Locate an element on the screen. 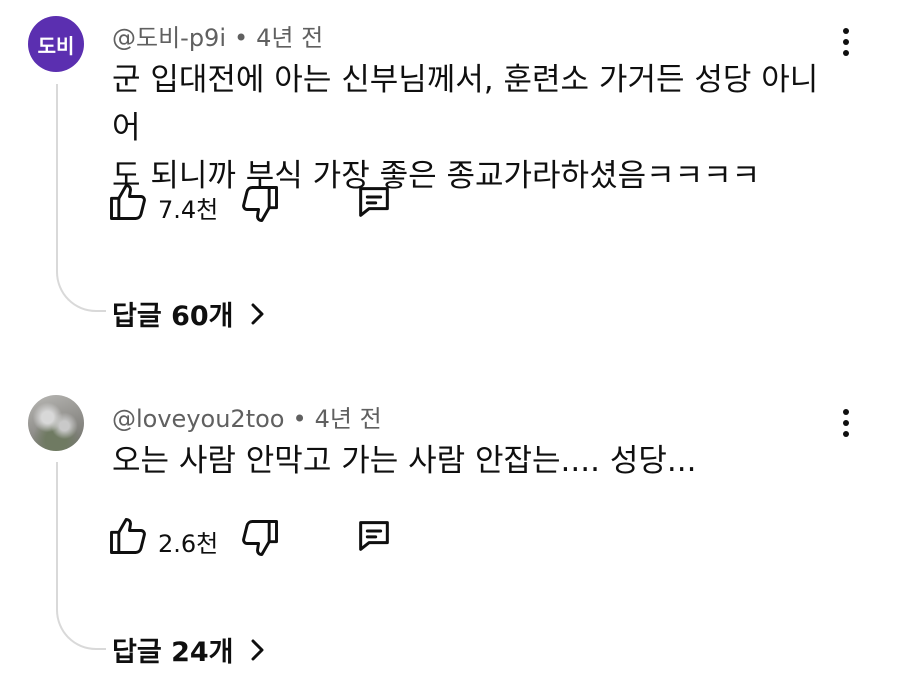 The image size is (900, 697). thumbs-down-icon is located at coordinates (260, 538).